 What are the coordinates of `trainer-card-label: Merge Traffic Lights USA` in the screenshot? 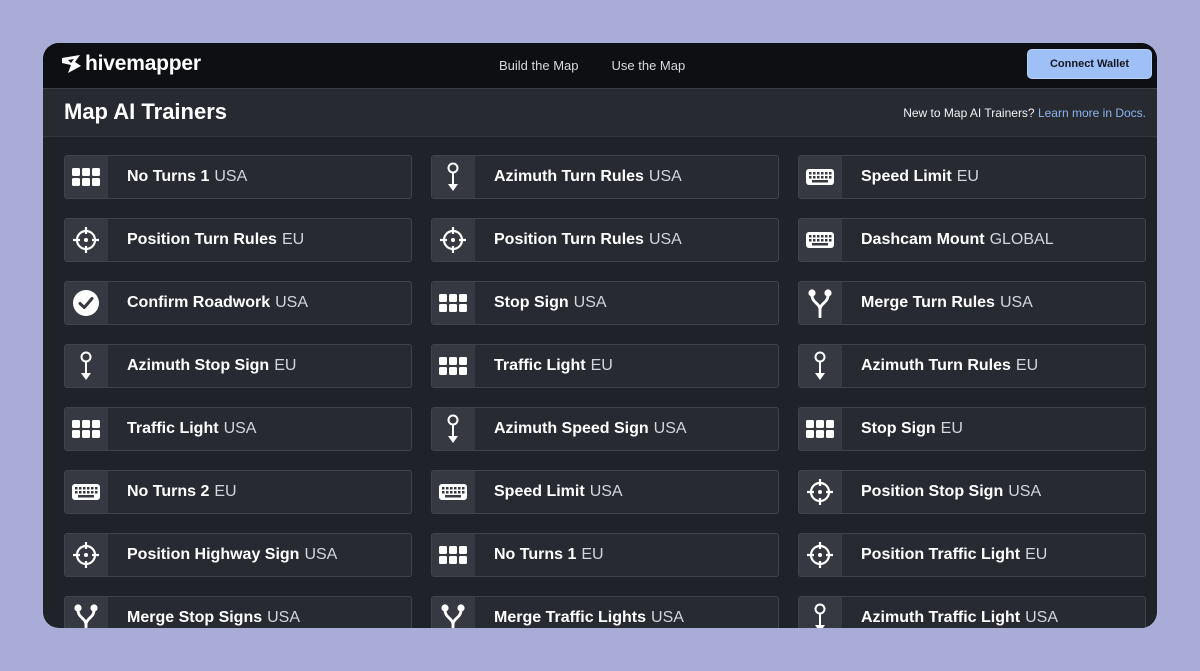 It's located at (589, 618).